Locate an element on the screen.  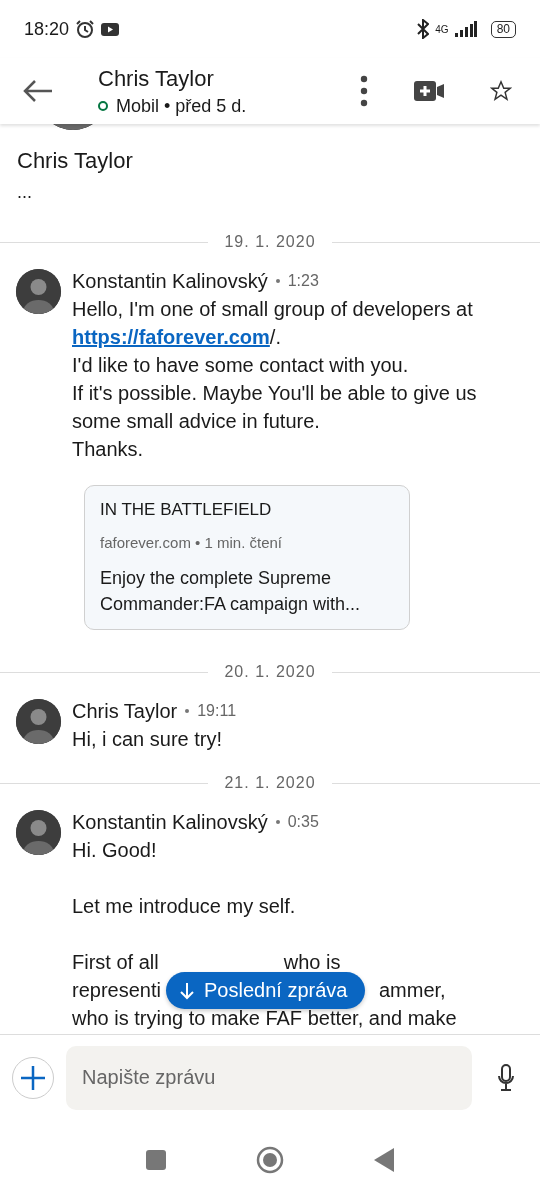
message-text: who is is located at coordinates (312, 962).